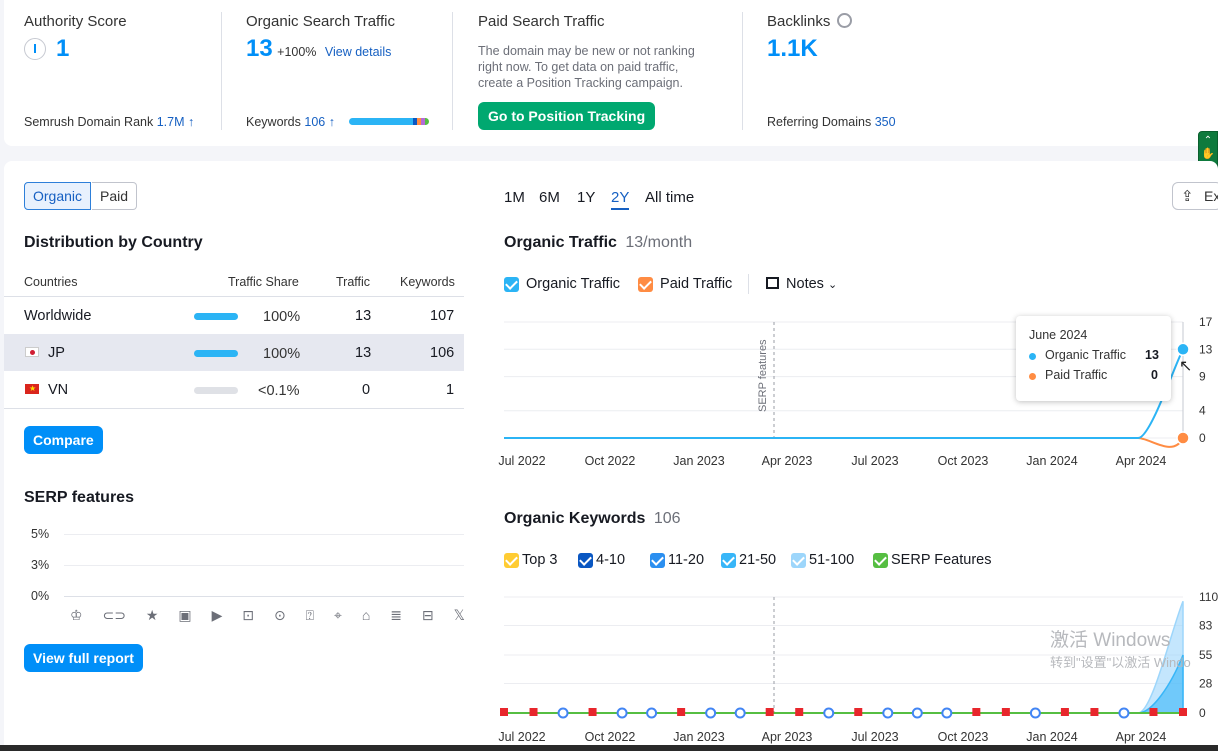 The image size is (1218, 751). I want to click on location-icon: ⌖, so click(338, 617).